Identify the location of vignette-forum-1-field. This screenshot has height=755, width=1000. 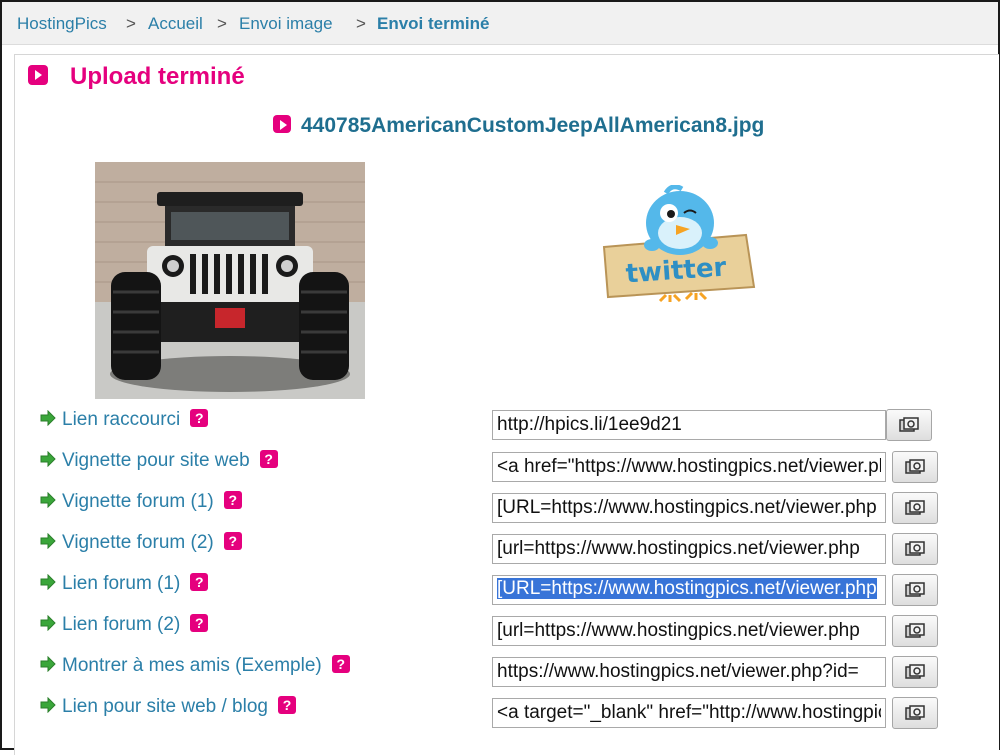
(689, 508).